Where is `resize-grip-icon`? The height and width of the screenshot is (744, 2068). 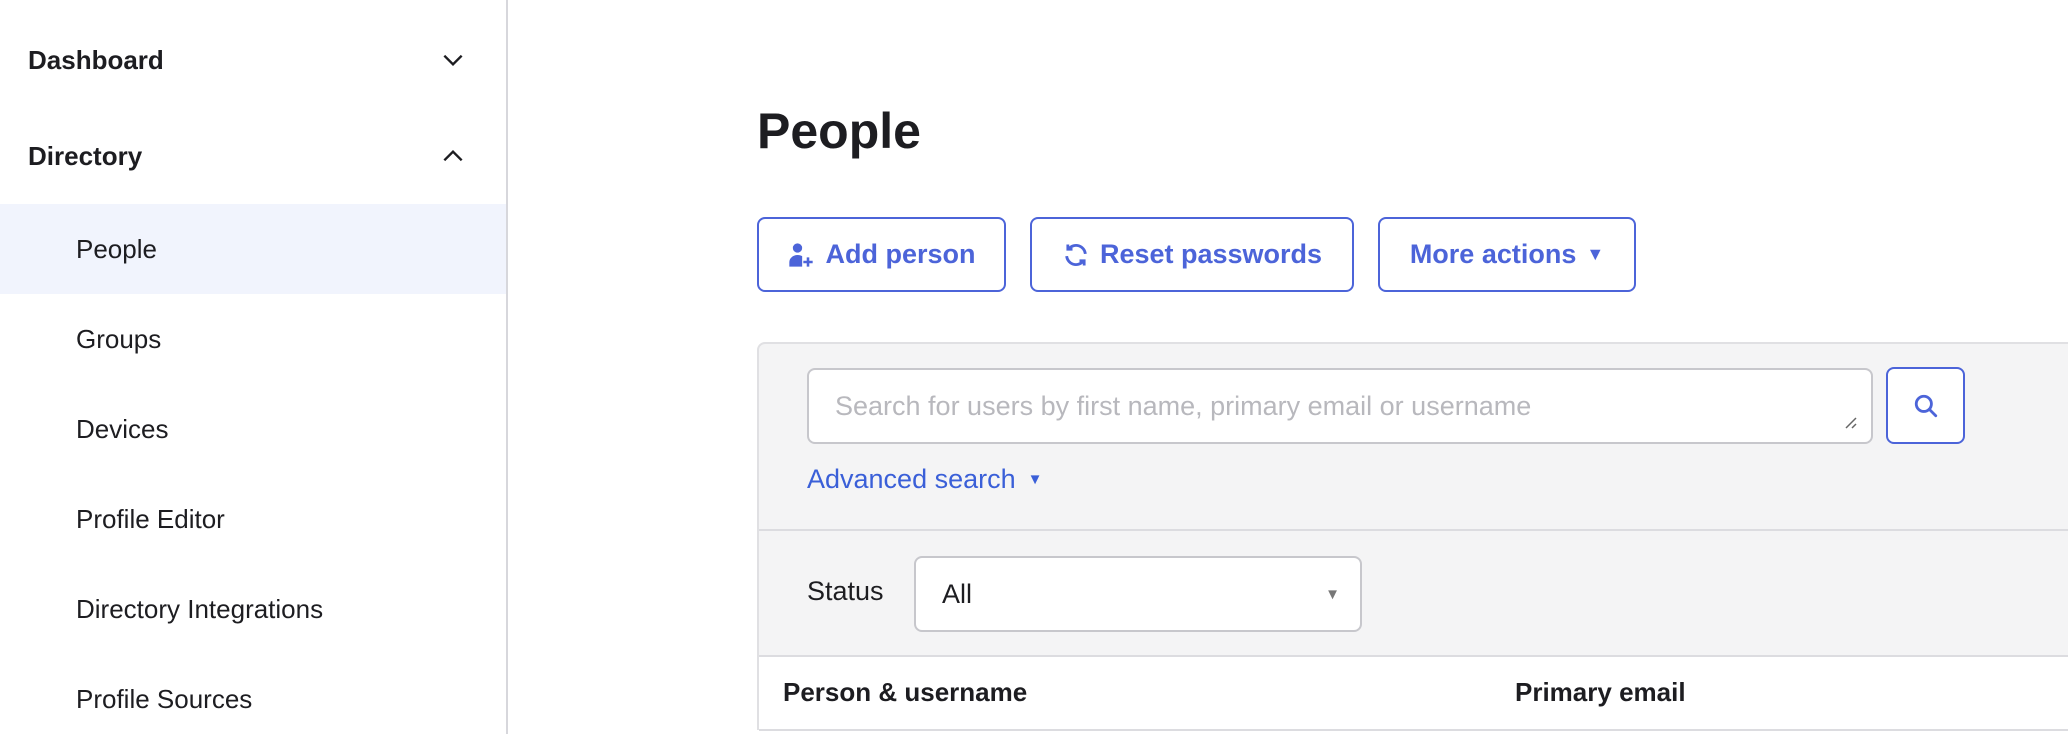 resize-grip-icon is located at coordinates (1850, 422).